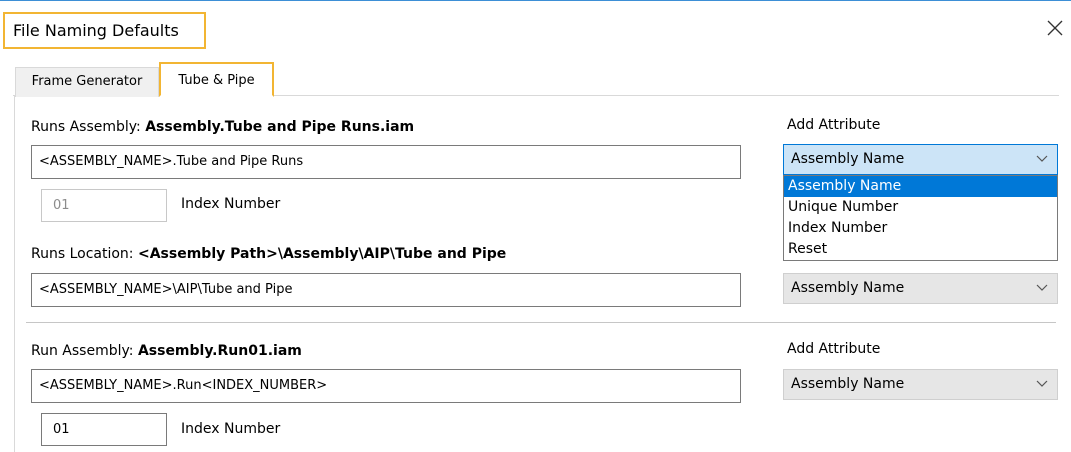  What do you see at coordinates (386, 290) in the screenshot?
I see `runs-location-template-input: <ASSEMBLY_NAME>\AIP\Tube and Pipe` at bounding box center [386, 290].